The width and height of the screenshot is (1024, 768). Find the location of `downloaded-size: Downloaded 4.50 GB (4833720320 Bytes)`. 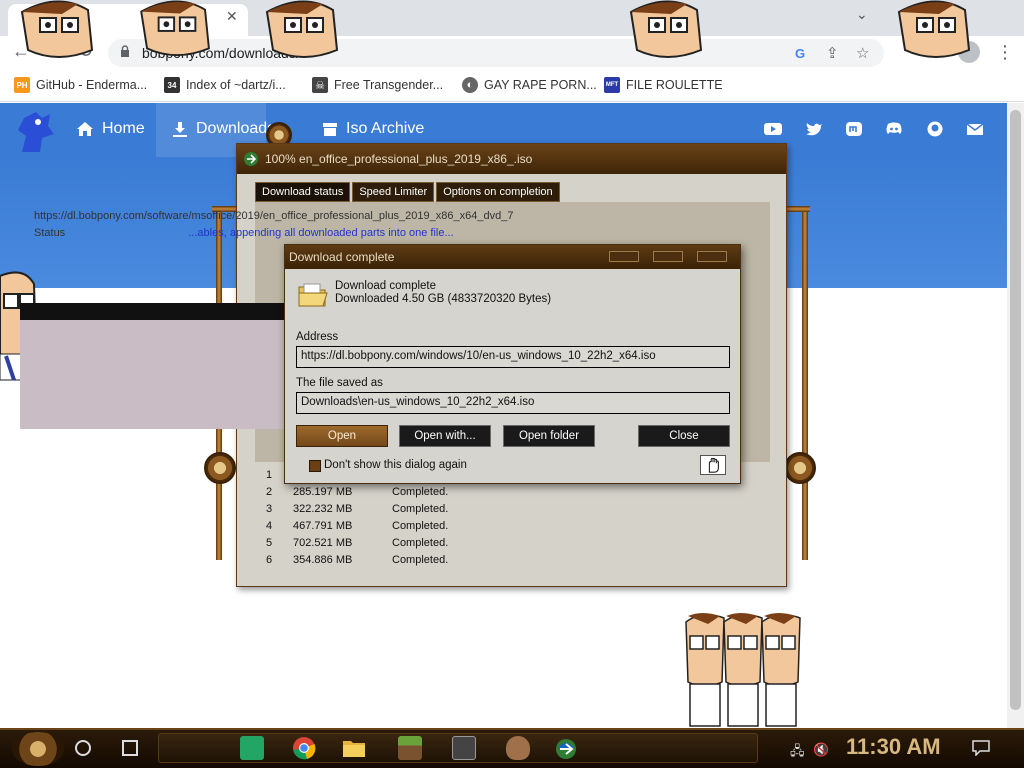

downloaded-size: Downloaded 4.50 GB (4833720320 Bytes) is located at coordinates (443, 299).